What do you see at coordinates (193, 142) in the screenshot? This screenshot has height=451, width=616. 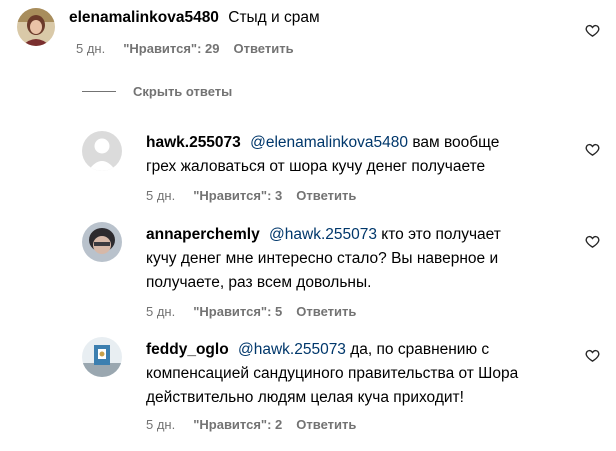 I see `username: hawk.255073` at bounding box center [193, 142].